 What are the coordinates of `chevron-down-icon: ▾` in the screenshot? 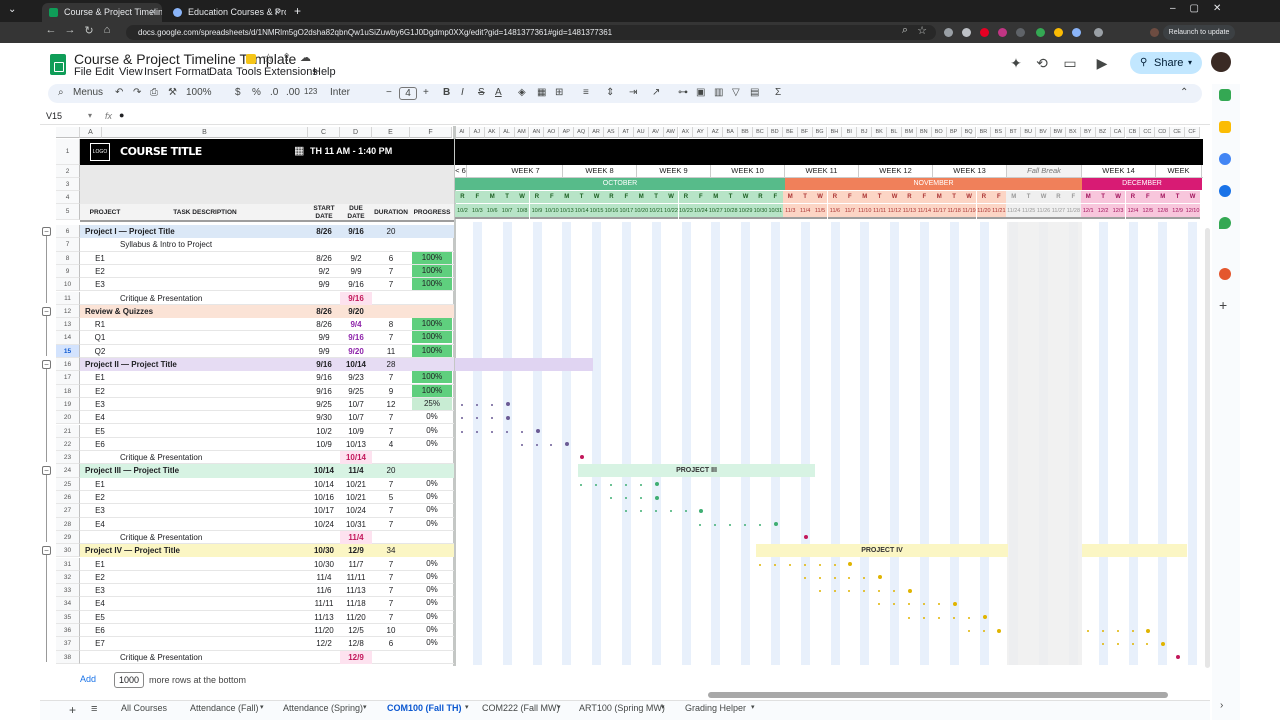 It's located at (1190, 63).